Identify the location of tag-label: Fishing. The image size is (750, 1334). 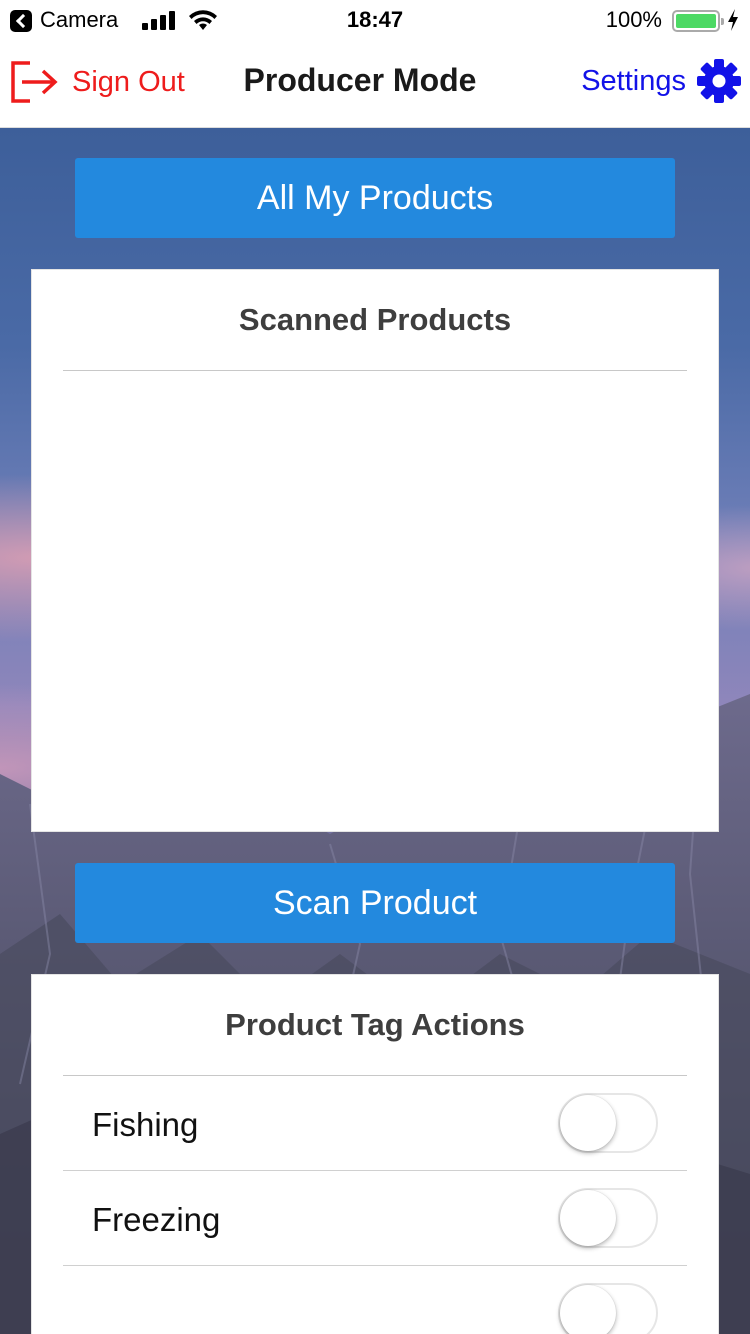
(145, 1124).